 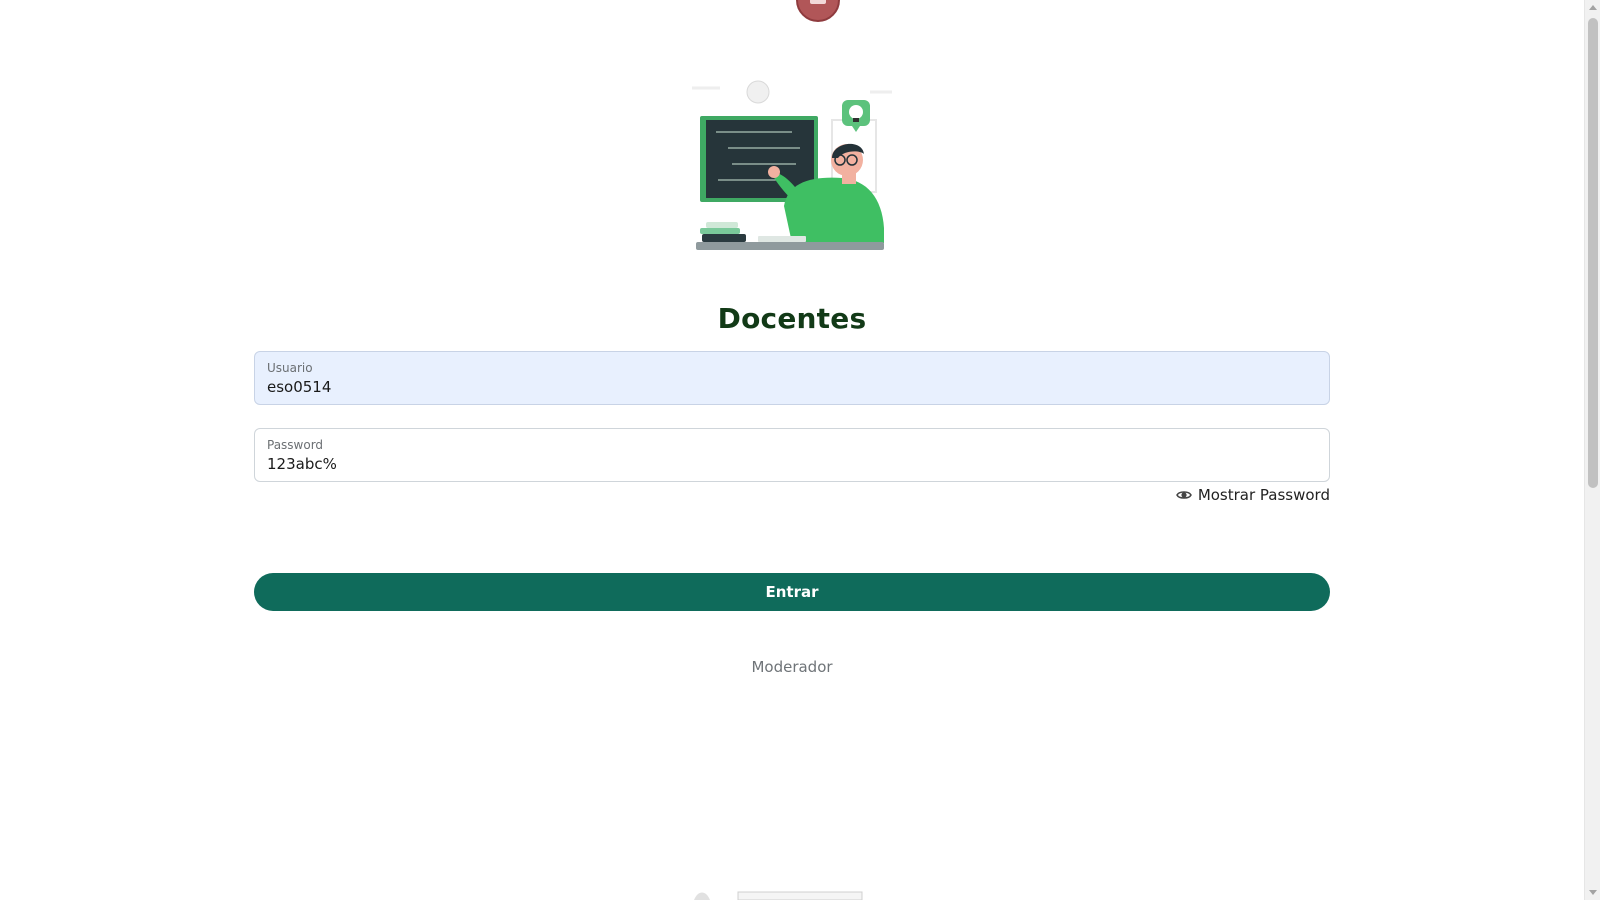 I want to click on show-password-toggle: Mostrar Password, so click(x=1252, y=495).